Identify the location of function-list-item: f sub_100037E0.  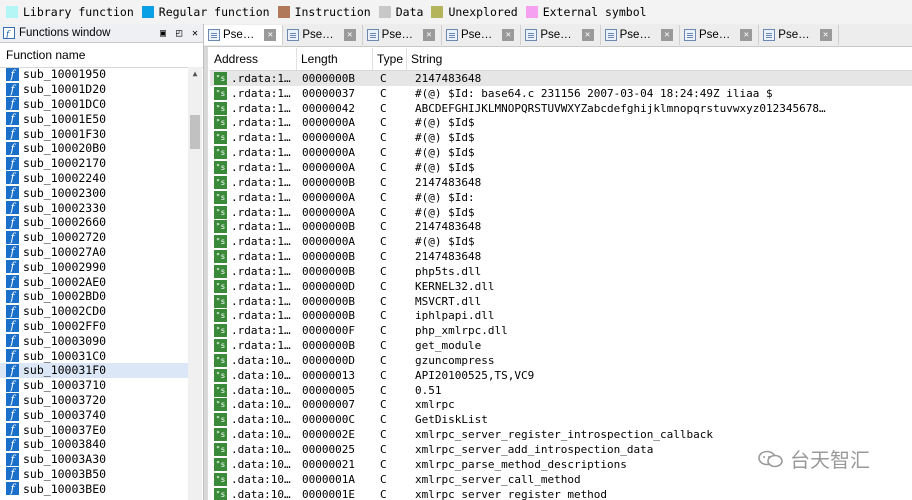
(94, 429).